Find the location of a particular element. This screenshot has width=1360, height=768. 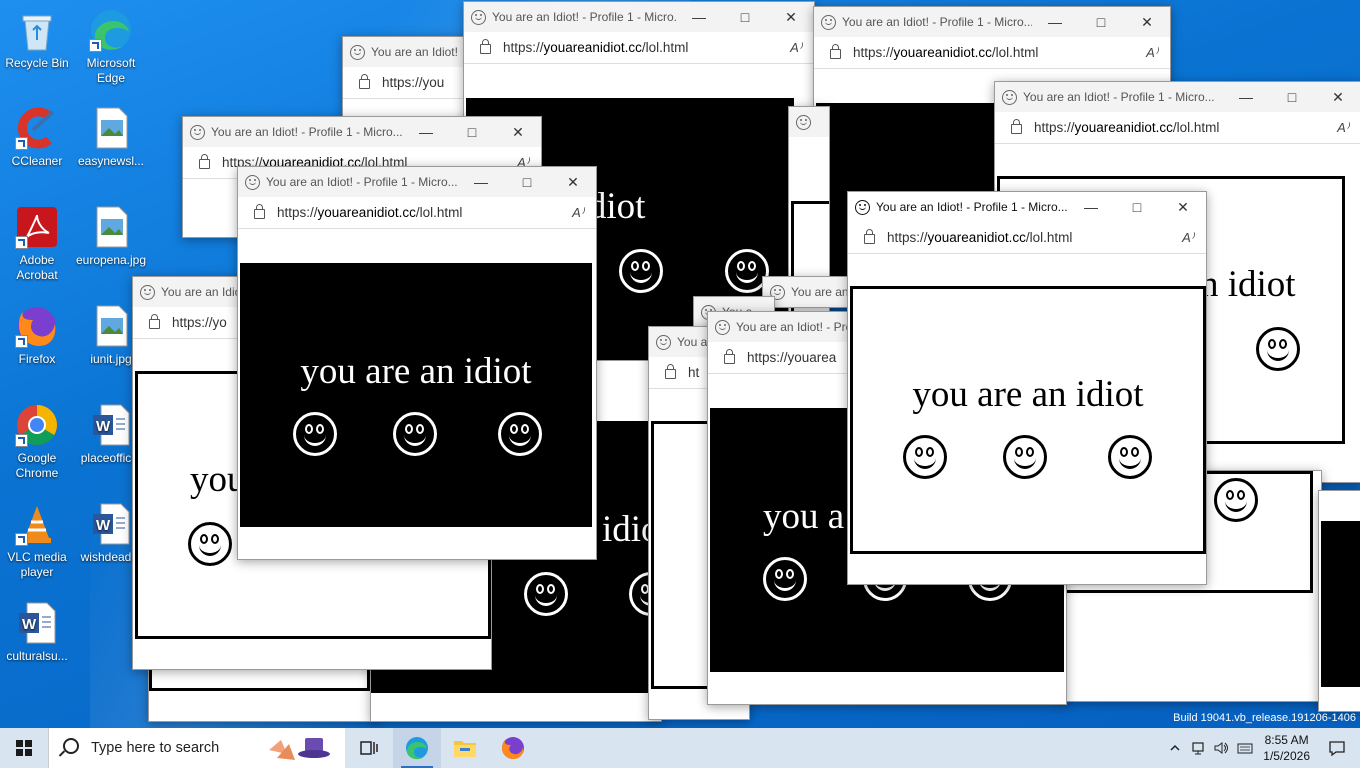

keyboard-icon is located at coordinates (1245, 748).